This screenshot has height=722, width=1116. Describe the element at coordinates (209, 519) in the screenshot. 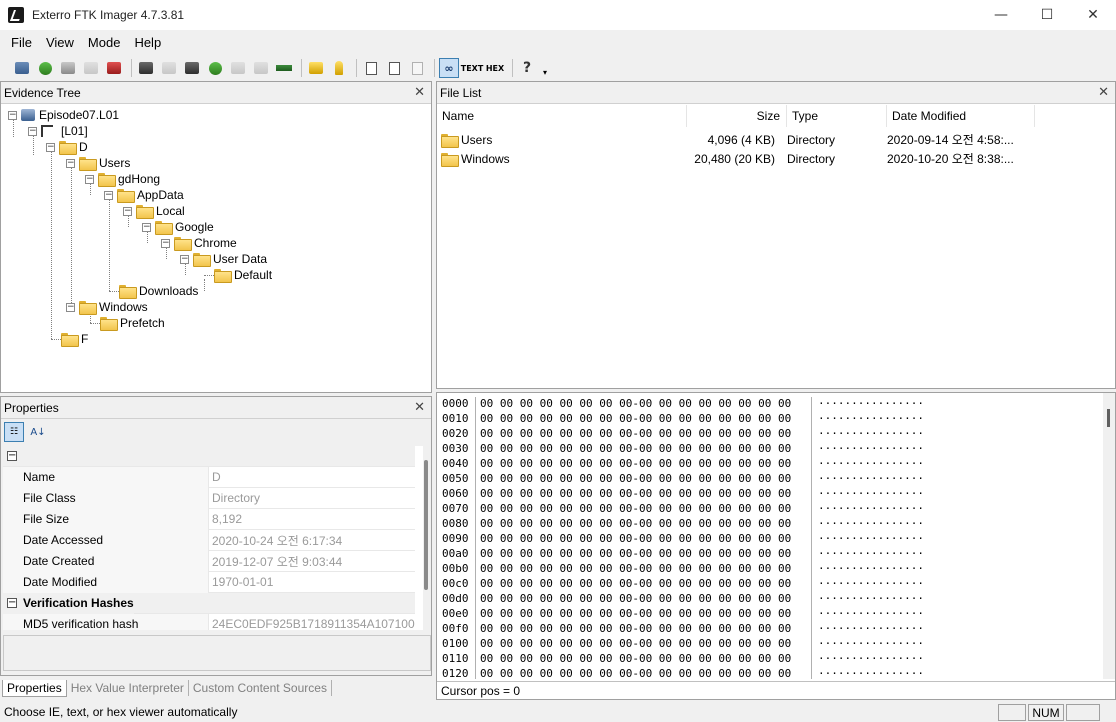

I see `property-row: File Size 8,192` at that location.